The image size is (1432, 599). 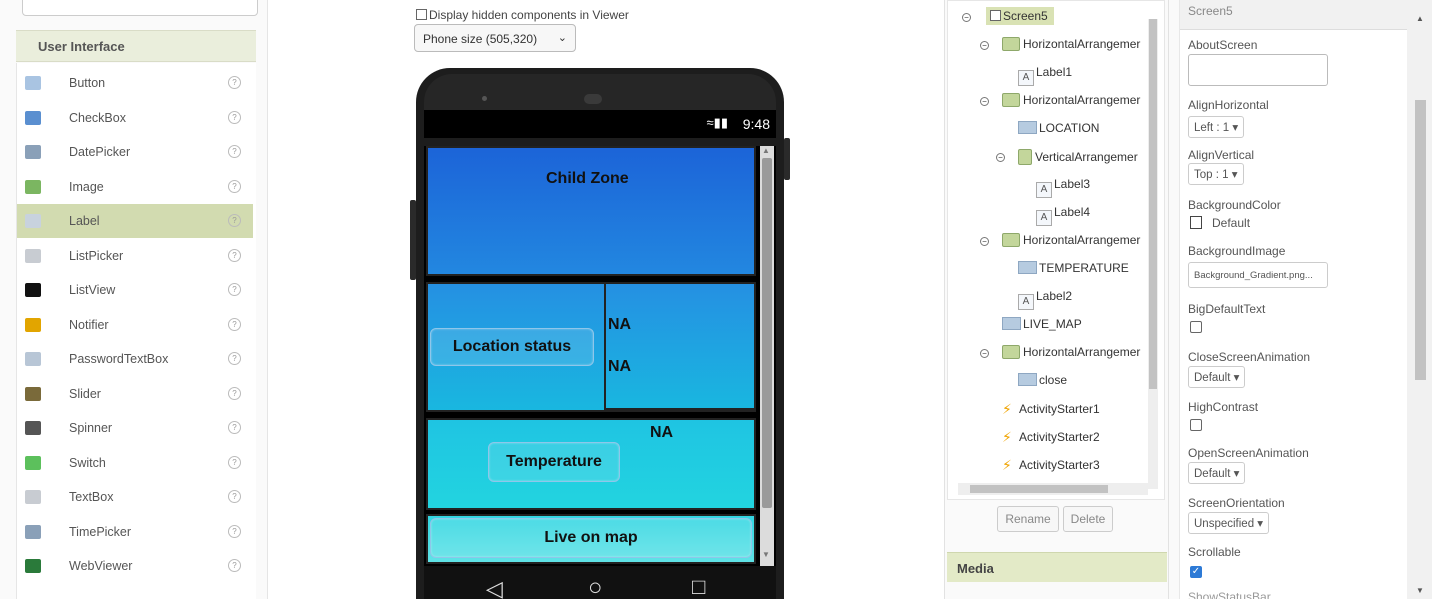 I want to click on palette-item-spinner: Spinner?, so click(x=135, y=428).